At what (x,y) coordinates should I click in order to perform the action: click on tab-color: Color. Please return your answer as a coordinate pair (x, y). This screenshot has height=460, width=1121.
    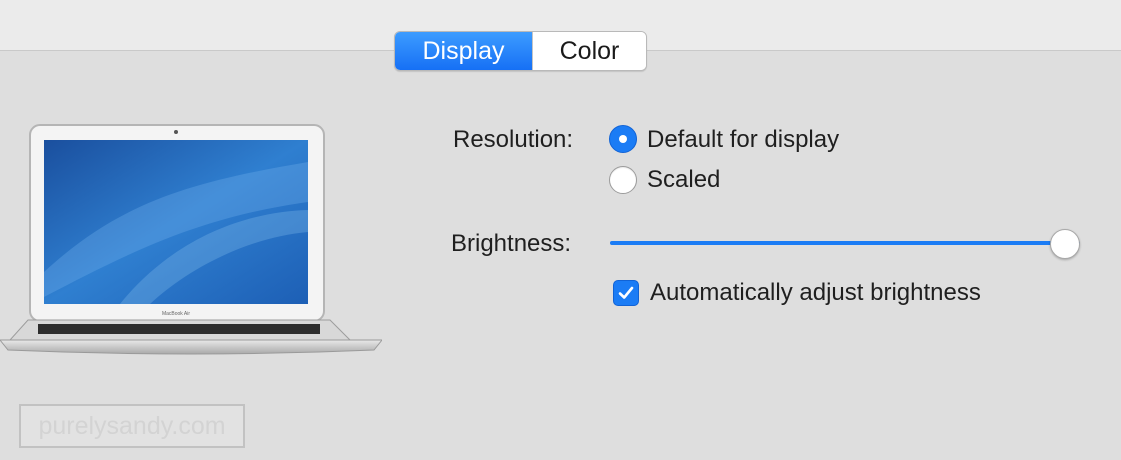
    Looking at the image, I should click on (589, 51).